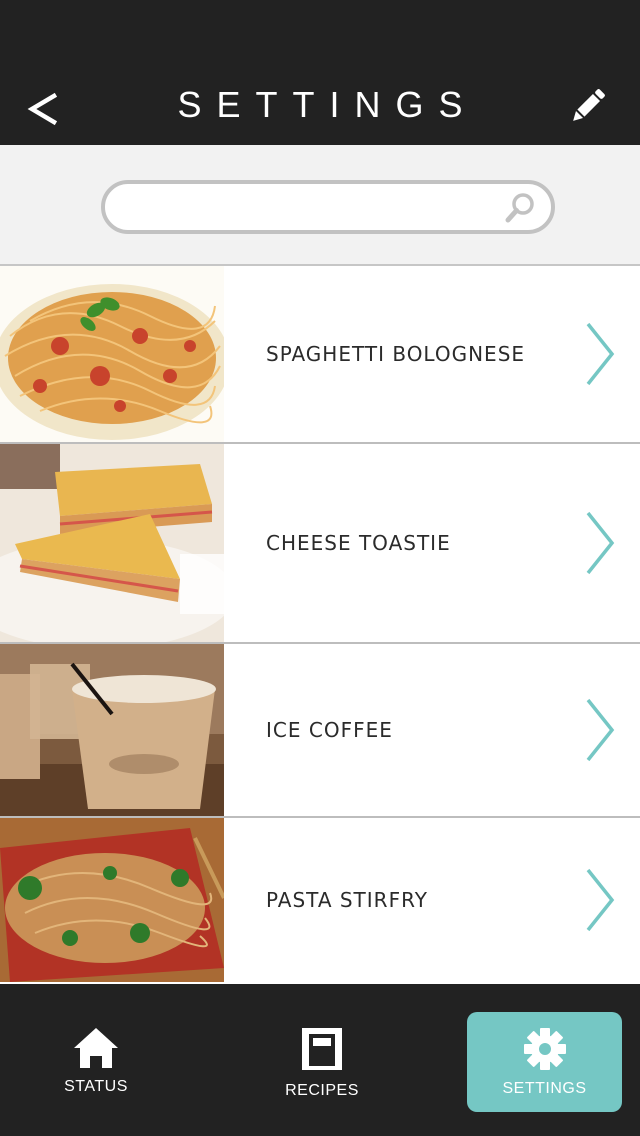 The image size is (640, 1136). What do you see at coordinates (396, 354) in the screenshot?
I see `recipe-label: SPAGHETTI BOLOGNESE` at bounding box center [396, 354].